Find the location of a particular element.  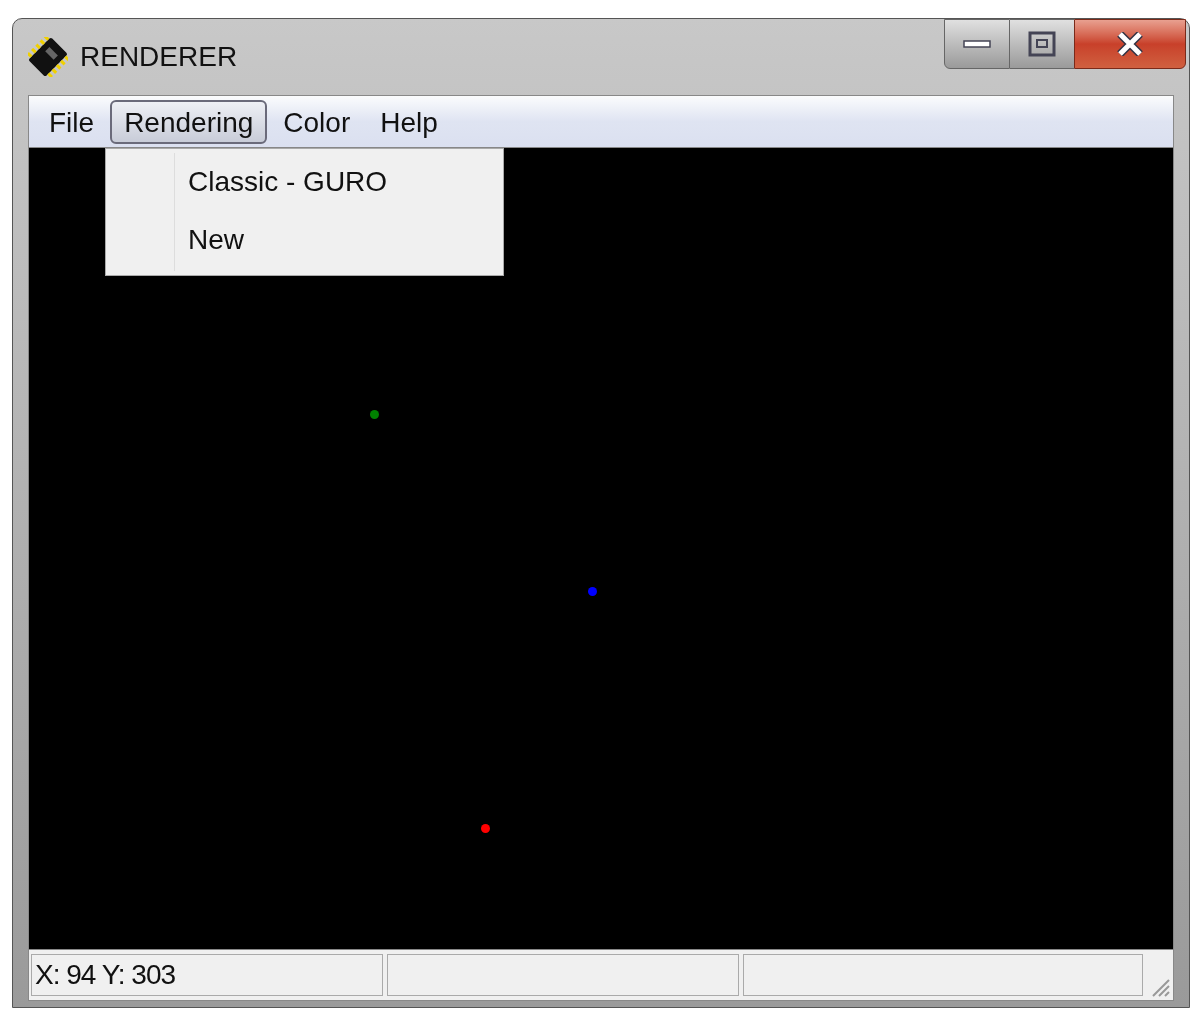

close-button is located at coordinates (1130, 44).